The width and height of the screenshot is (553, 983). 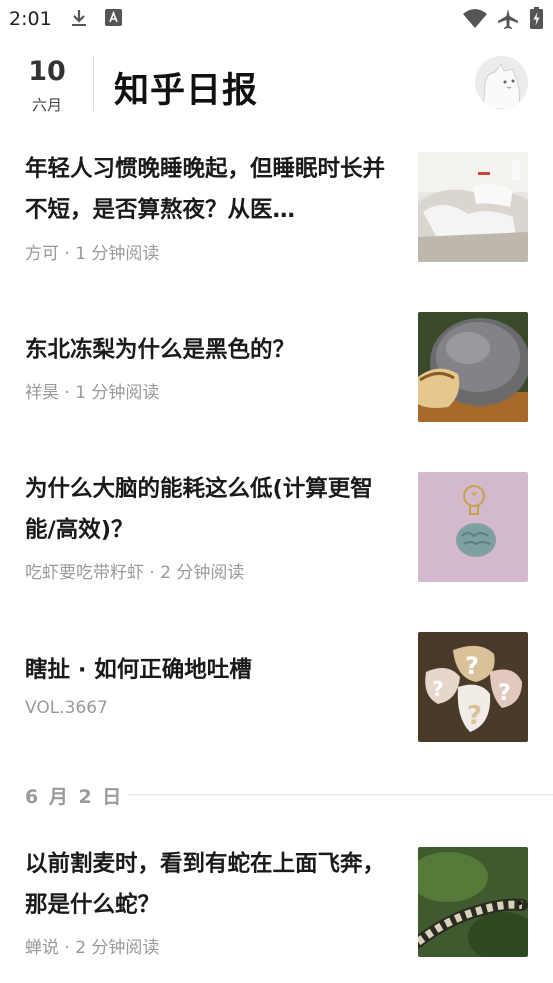 I want to click on story-title: 为什么大脑的能耗这么低(计算更智能/高效)？, so click(x=199, y=509).